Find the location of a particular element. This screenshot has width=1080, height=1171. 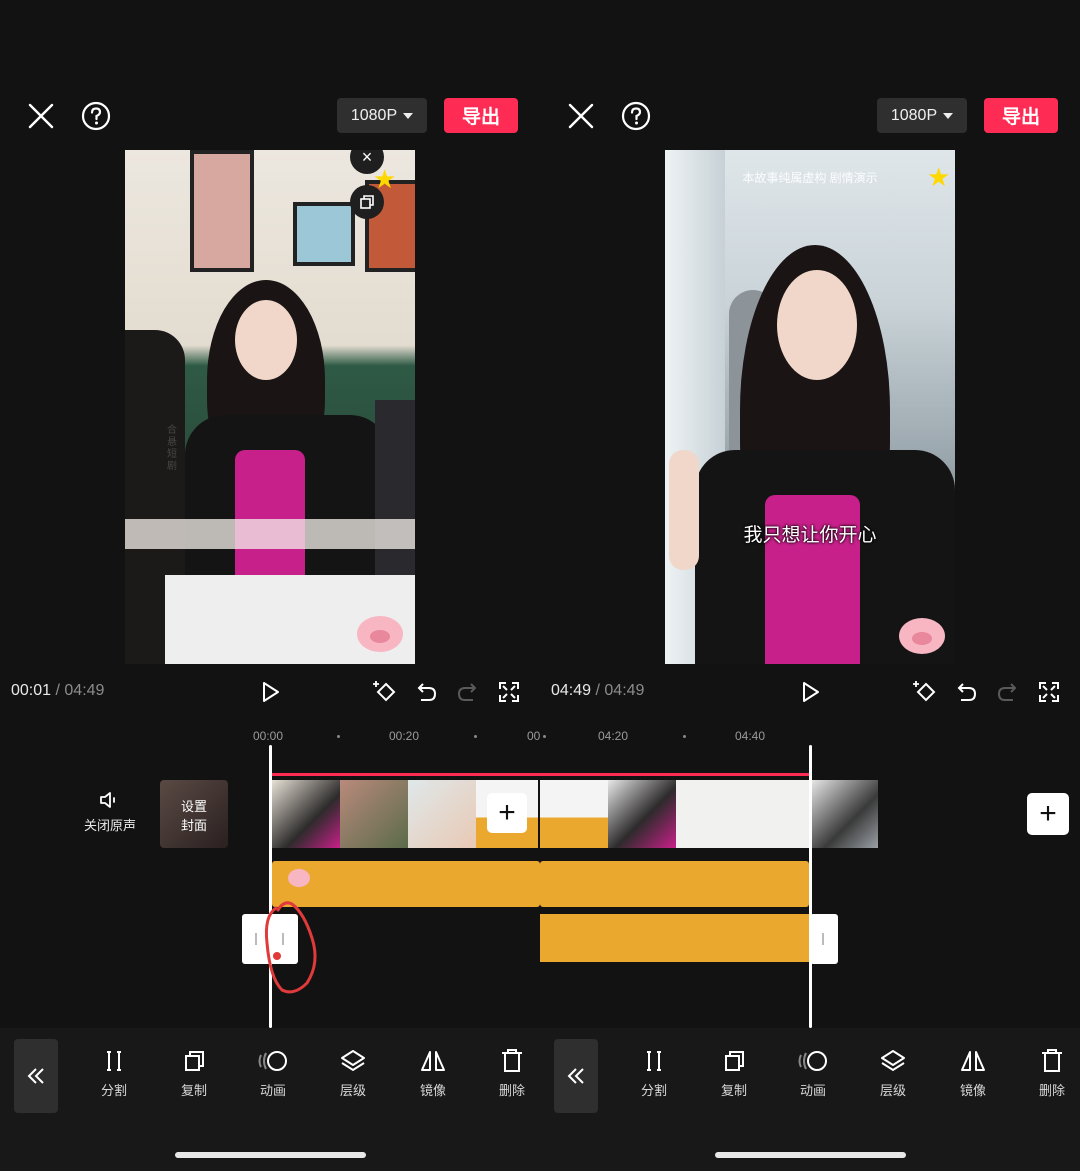

hand-drawn-circle-annotation is located at coordinates (290, 947).